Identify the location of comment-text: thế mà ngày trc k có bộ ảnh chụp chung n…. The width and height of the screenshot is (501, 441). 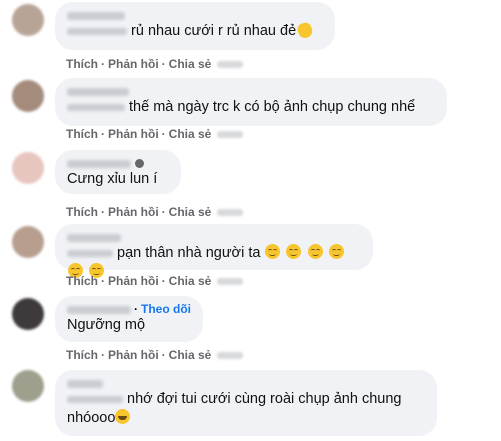
(272, 107).